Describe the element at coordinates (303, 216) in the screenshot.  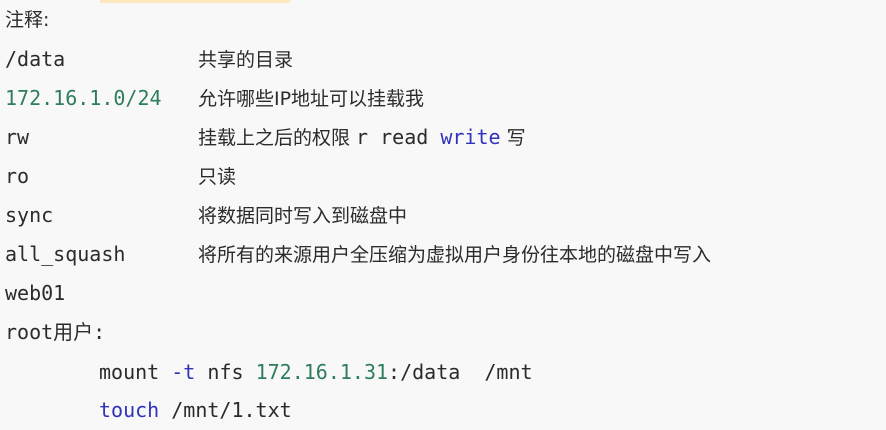
I see `row-desc: 将数据同时写入到磁盘中` at that location.